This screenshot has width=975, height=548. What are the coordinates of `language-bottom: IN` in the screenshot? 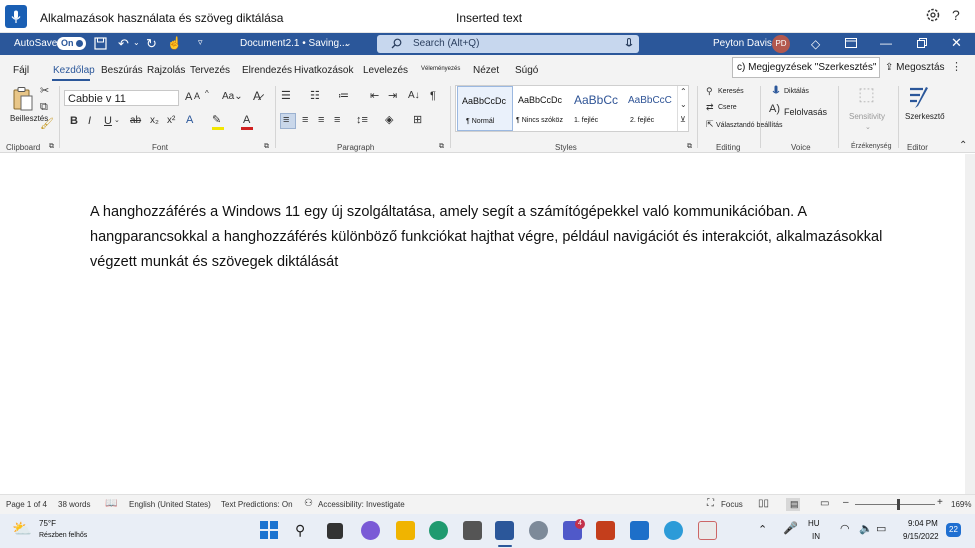 It's located at (816, 536).